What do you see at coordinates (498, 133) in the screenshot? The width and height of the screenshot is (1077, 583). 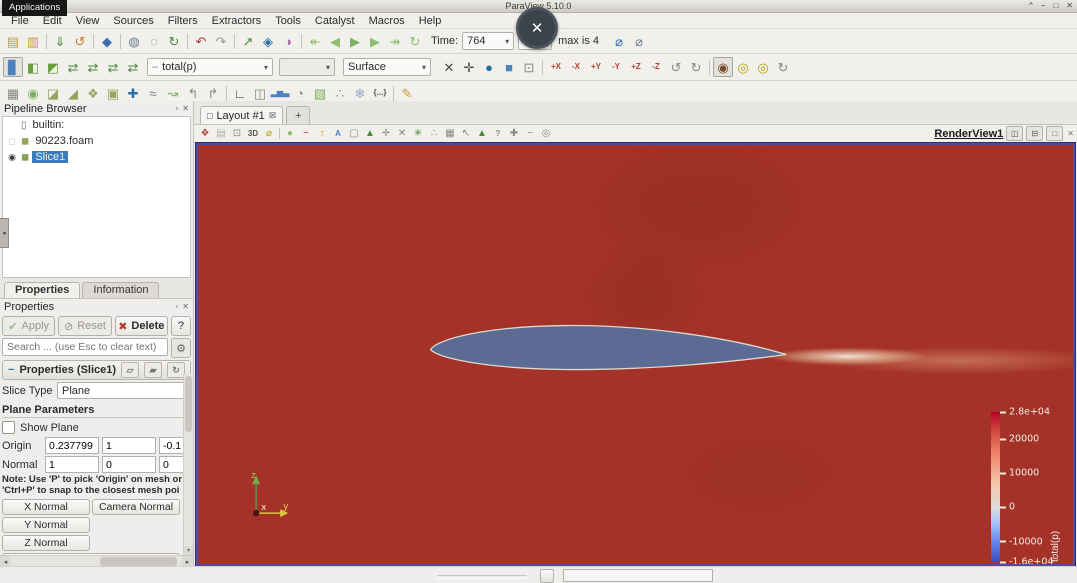 I see `tooltip-select-points-icon: ?` at bounding box center [498, 133].